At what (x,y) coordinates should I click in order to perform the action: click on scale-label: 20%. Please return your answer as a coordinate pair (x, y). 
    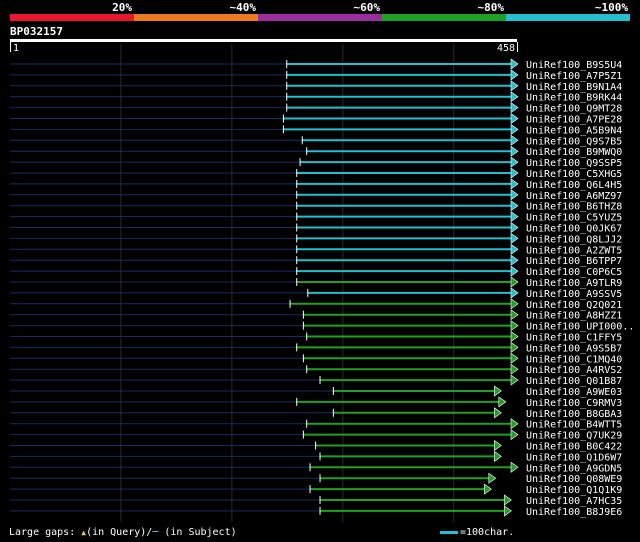
    Looking at the image, I should click on (122, 7).